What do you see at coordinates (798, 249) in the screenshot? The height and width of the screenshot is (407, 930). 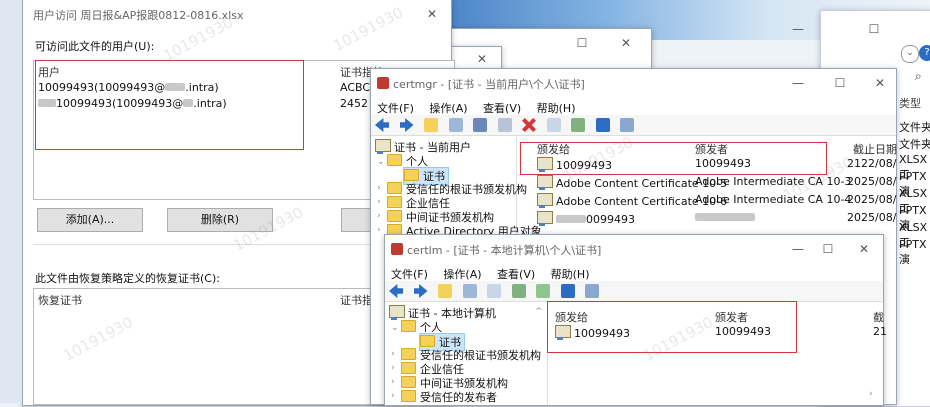 I see `certlm-minimize-button: —` at bounding box center [798, 249].